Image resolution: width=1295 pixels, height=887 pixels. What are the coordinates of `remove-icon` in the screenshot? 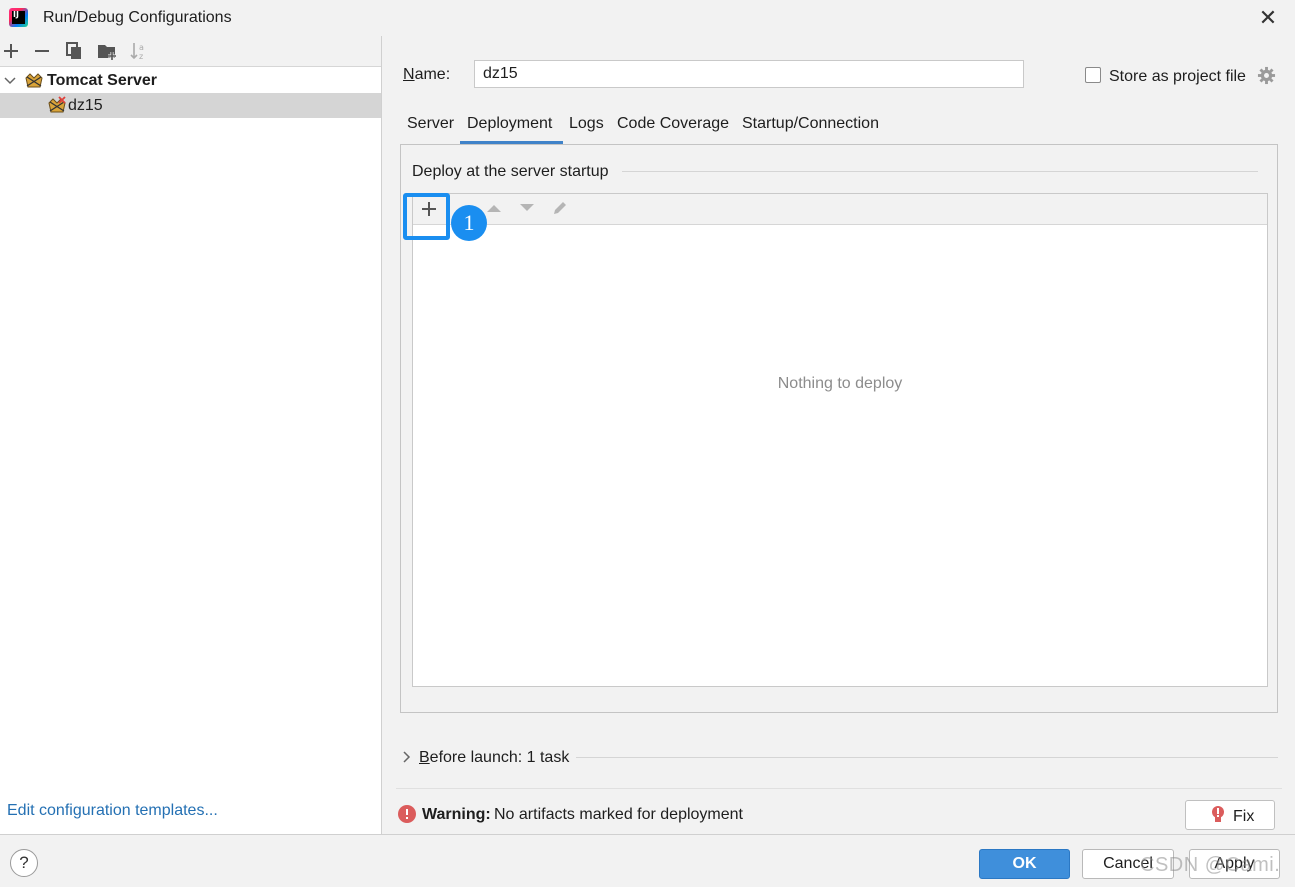 It's located at (42, 51).